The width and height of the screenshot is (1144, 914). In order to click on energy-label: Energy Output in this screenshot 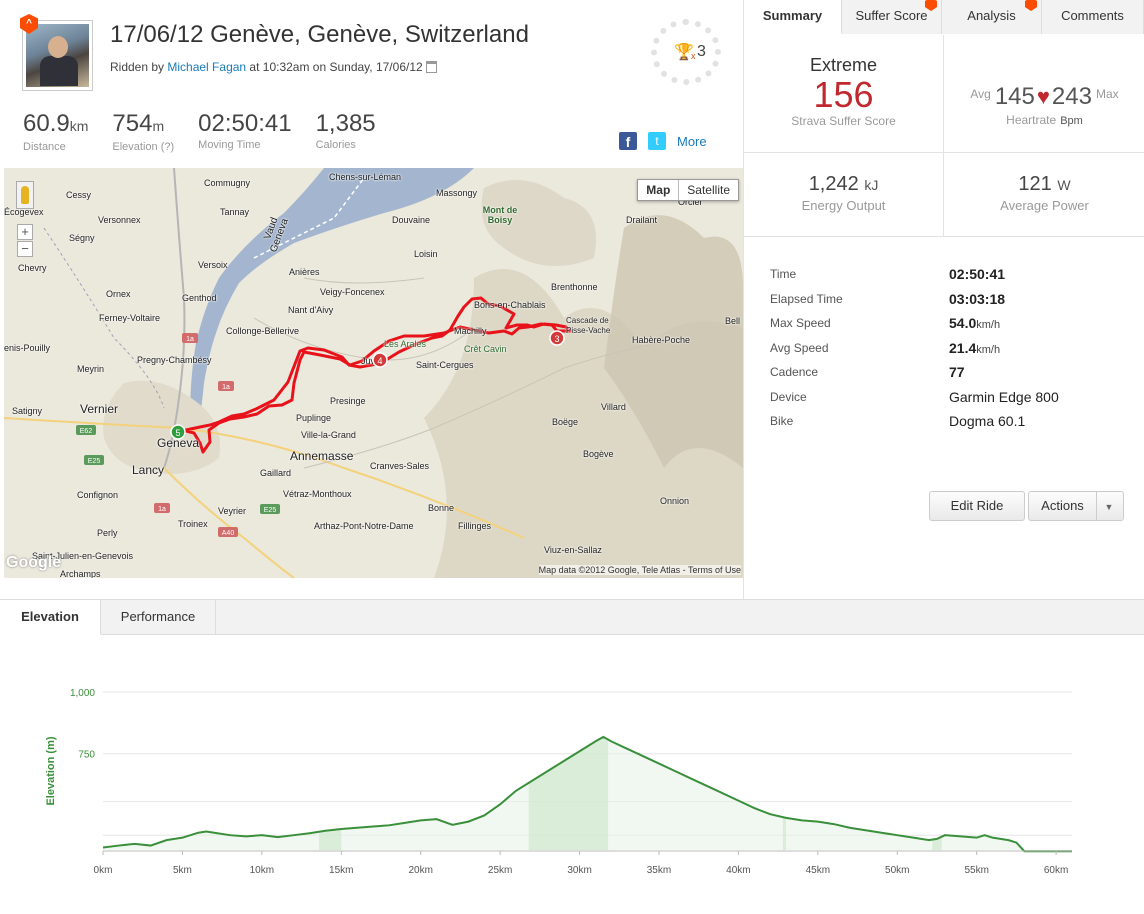, I will do `click(843, 205)`.